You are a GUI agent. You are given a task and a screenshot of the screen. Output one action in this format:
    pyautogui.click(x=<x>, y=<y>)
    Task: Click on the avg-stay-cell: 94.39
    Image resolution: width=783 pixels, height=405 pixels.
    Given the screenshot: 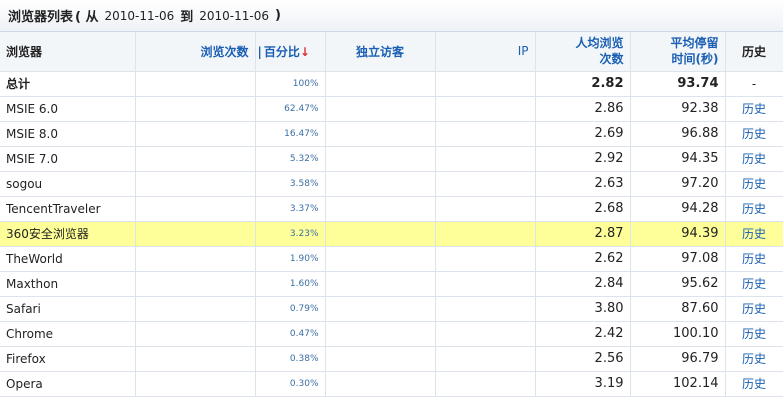 What is the action you would take?
    pyautogui.click(x=678, y=234)
    